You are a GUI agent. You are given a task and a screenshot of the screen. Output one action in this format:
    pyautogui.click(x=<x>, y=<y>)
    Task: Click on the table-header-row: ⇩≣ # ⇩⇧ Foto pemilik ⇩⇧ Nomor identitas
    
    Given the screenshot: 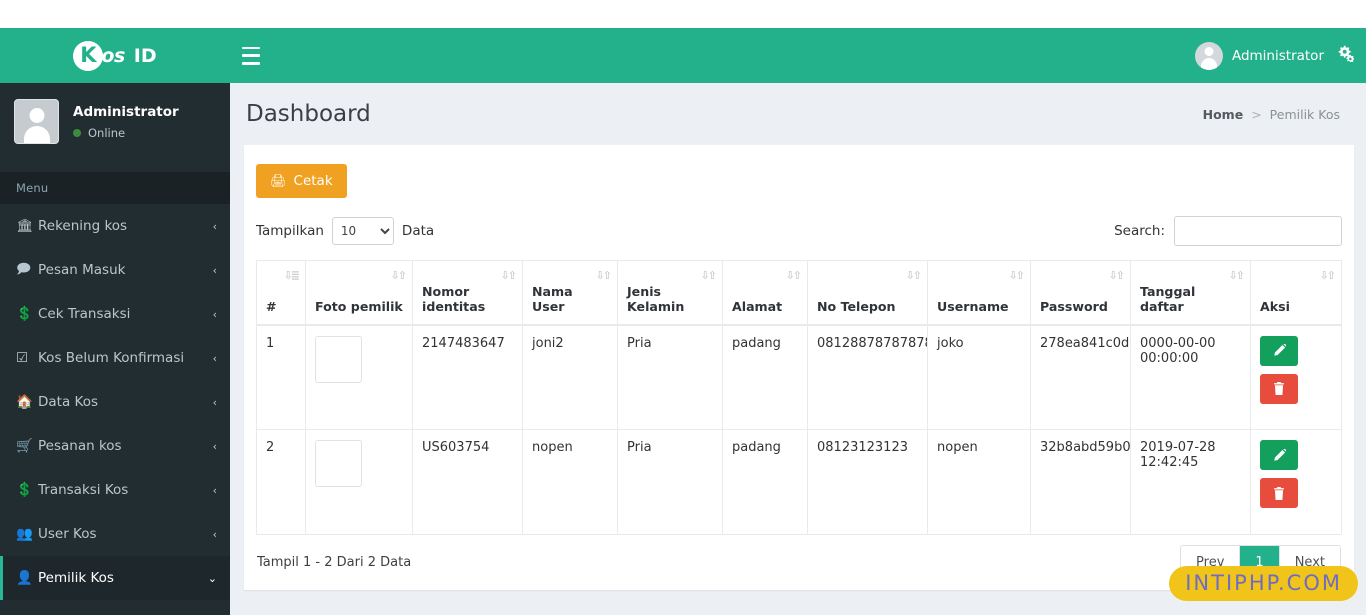 What is the action you would take?
    pyautogui.click(x=799, y=293)
    